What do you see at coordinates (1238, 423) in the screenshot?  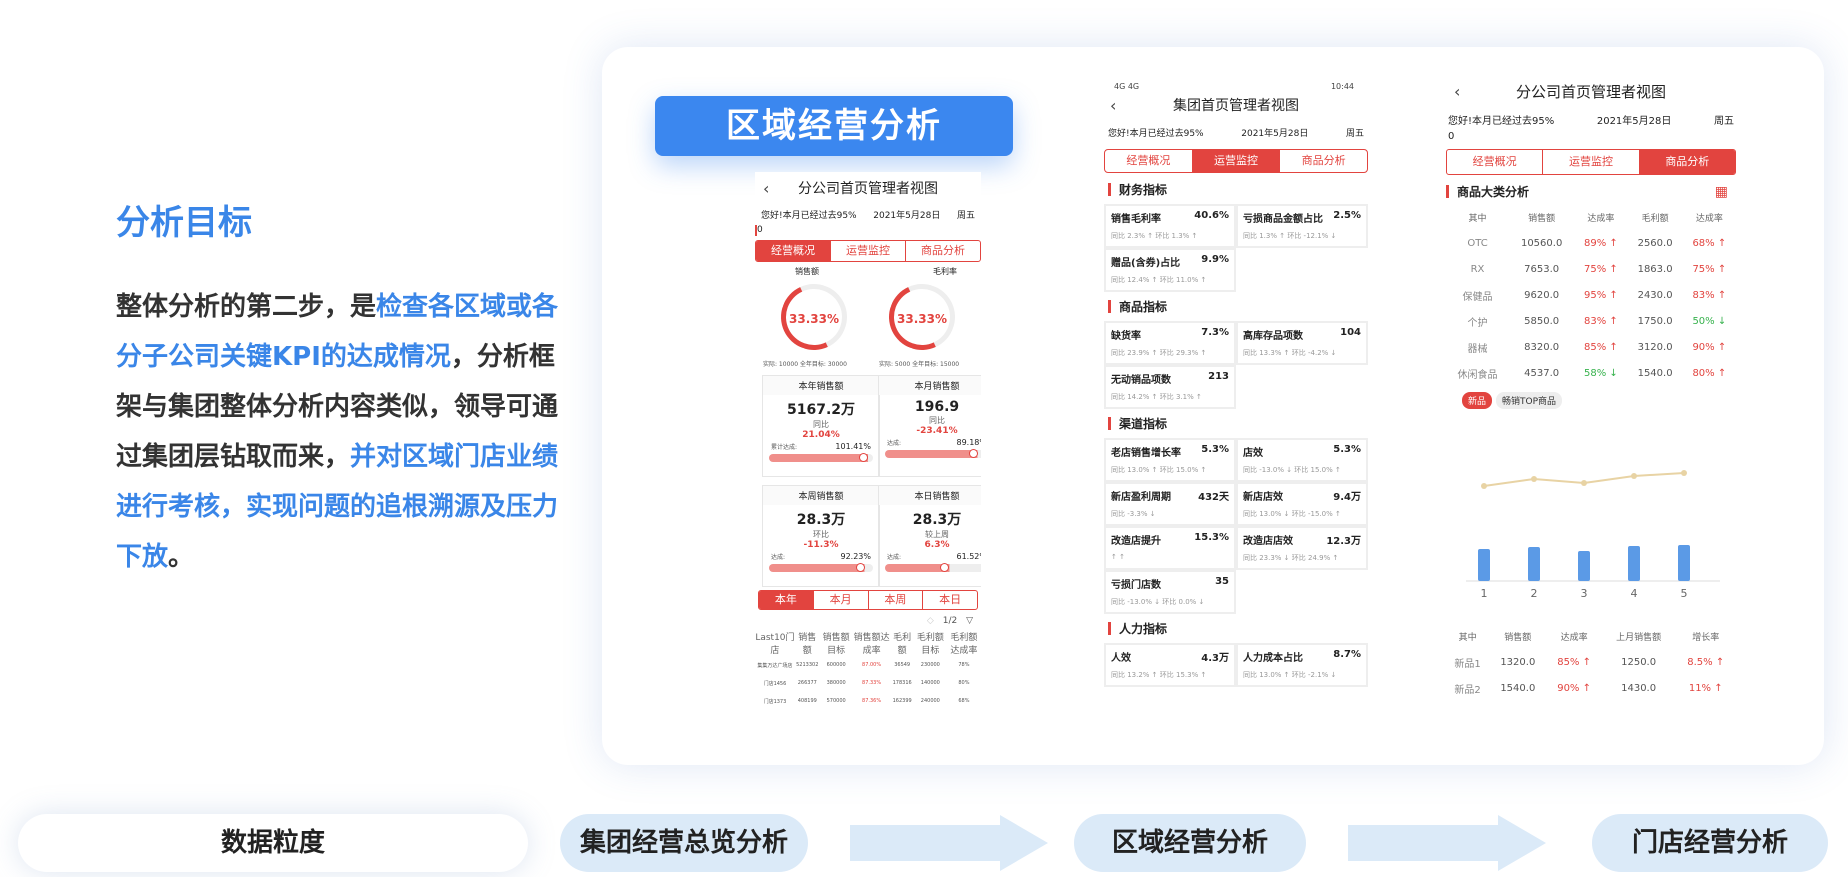 I see `section-heading: 渠道指标` at bounding box center [1238, 423].